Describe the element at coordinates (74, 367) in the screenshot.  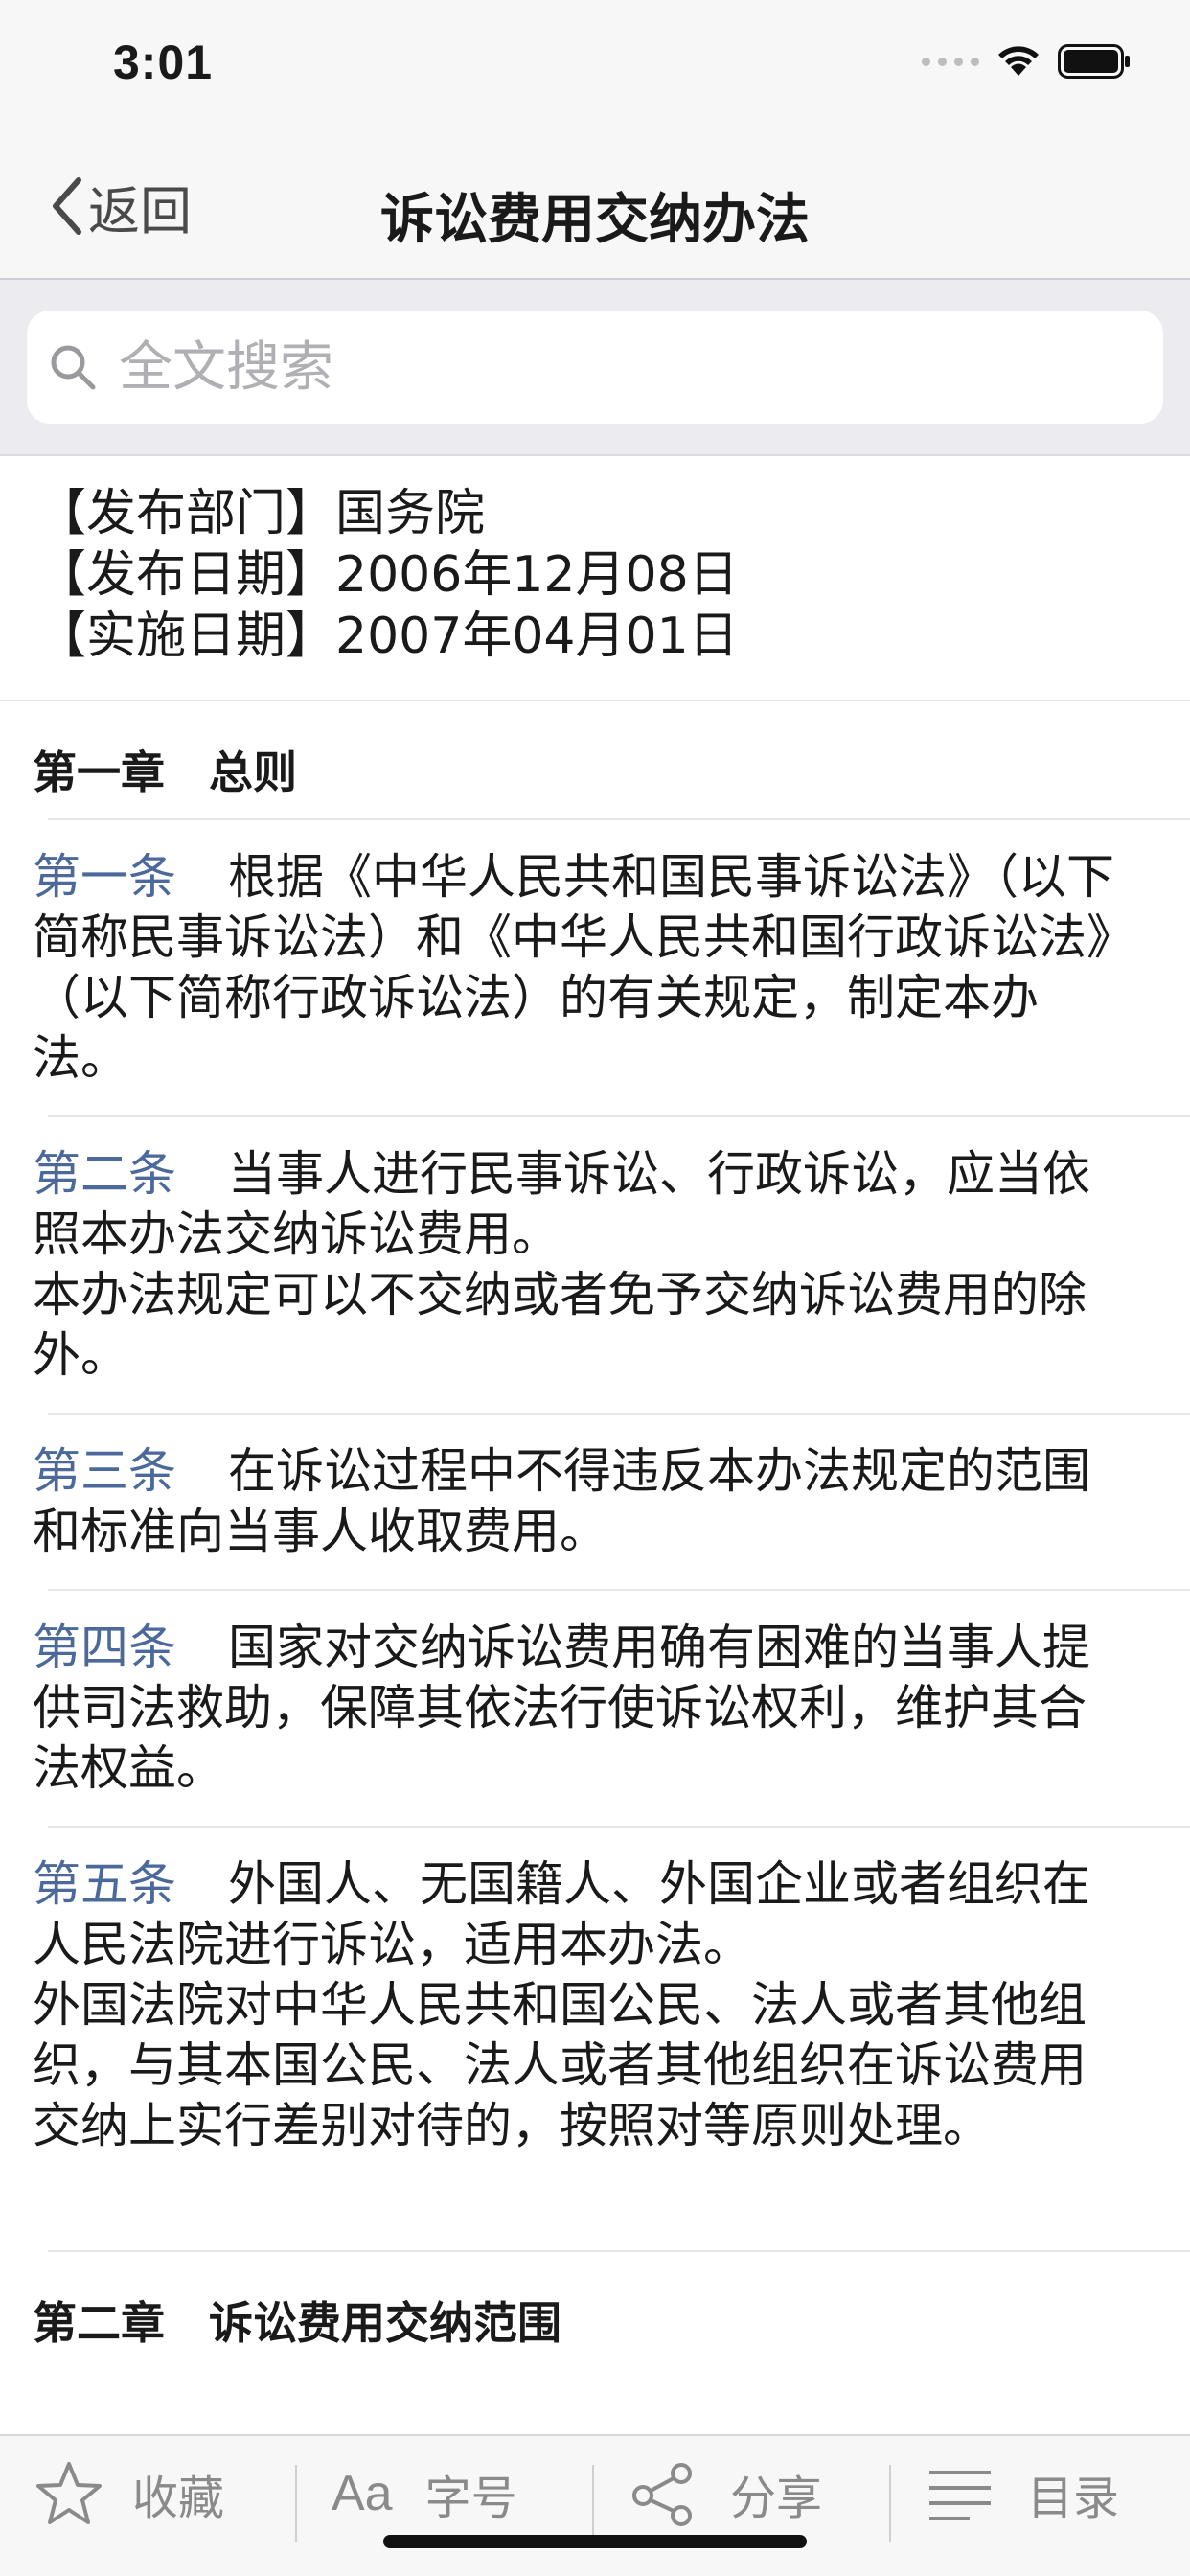
I see `search-icon` at that location.